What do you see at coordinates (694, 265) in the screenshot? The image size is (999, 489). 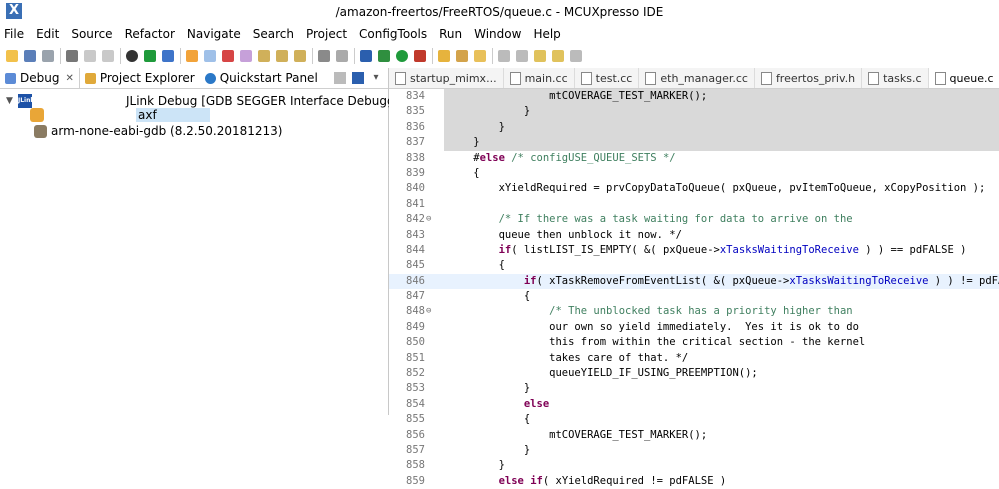 I see `code-line: 845 {` at bounding box center [694, 265].